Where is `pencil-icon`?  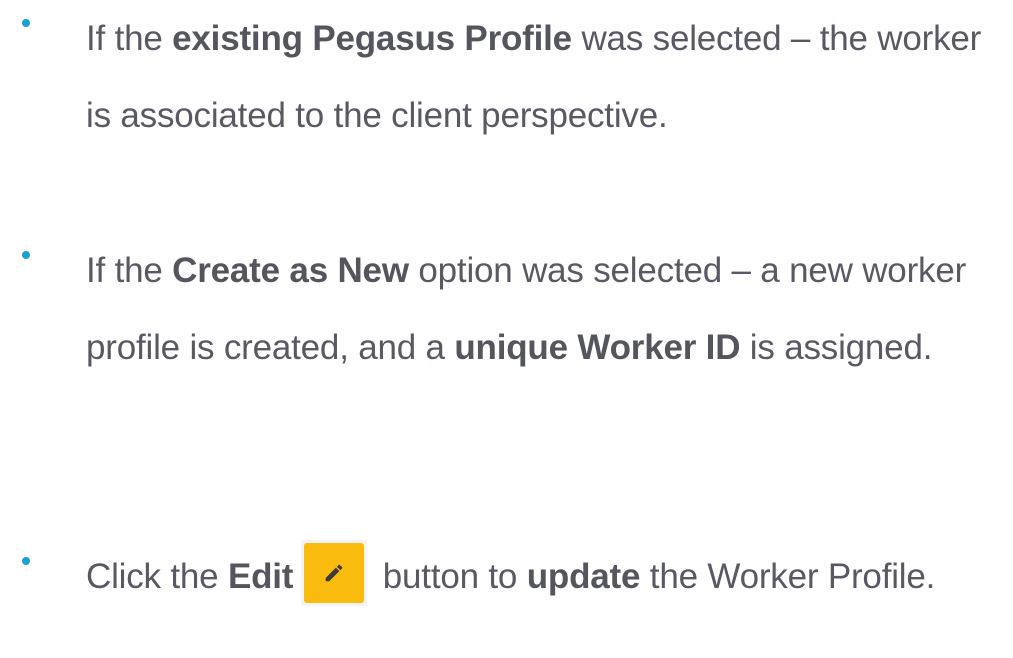 pencil-icon is located at coordinates (334, 572).